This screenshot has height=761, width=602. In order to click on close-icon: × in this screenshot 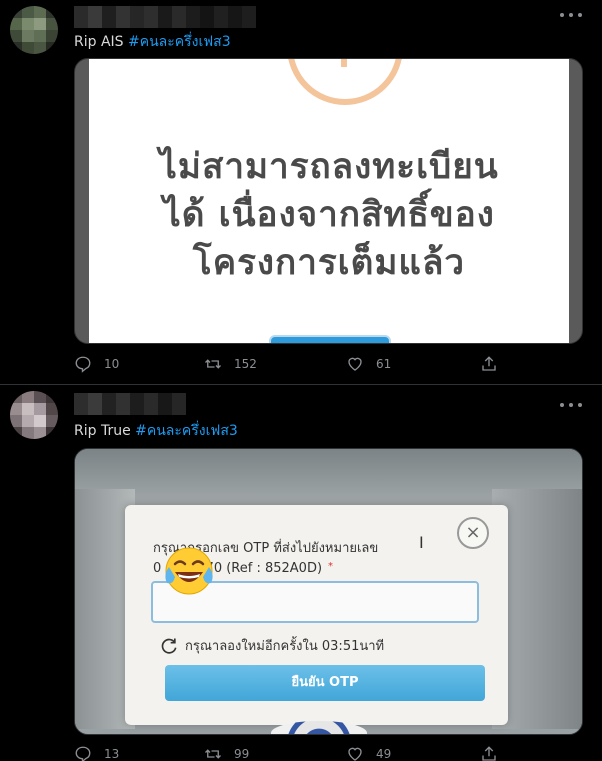, I will do `click(473, 533)`.